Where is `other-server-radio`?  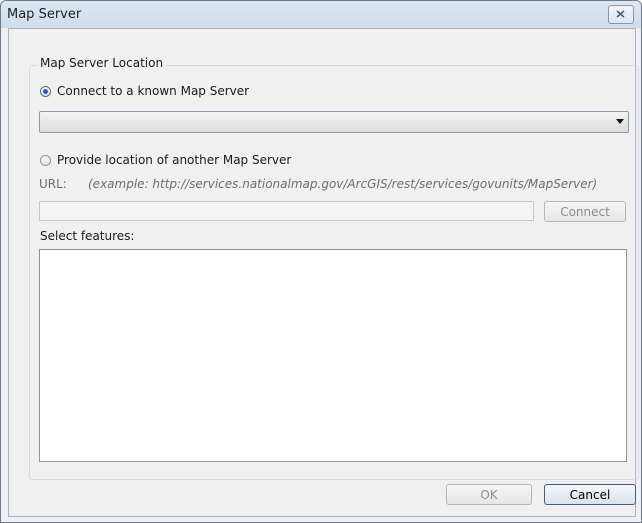
other-server-radio is located at coordinates (45, 160).